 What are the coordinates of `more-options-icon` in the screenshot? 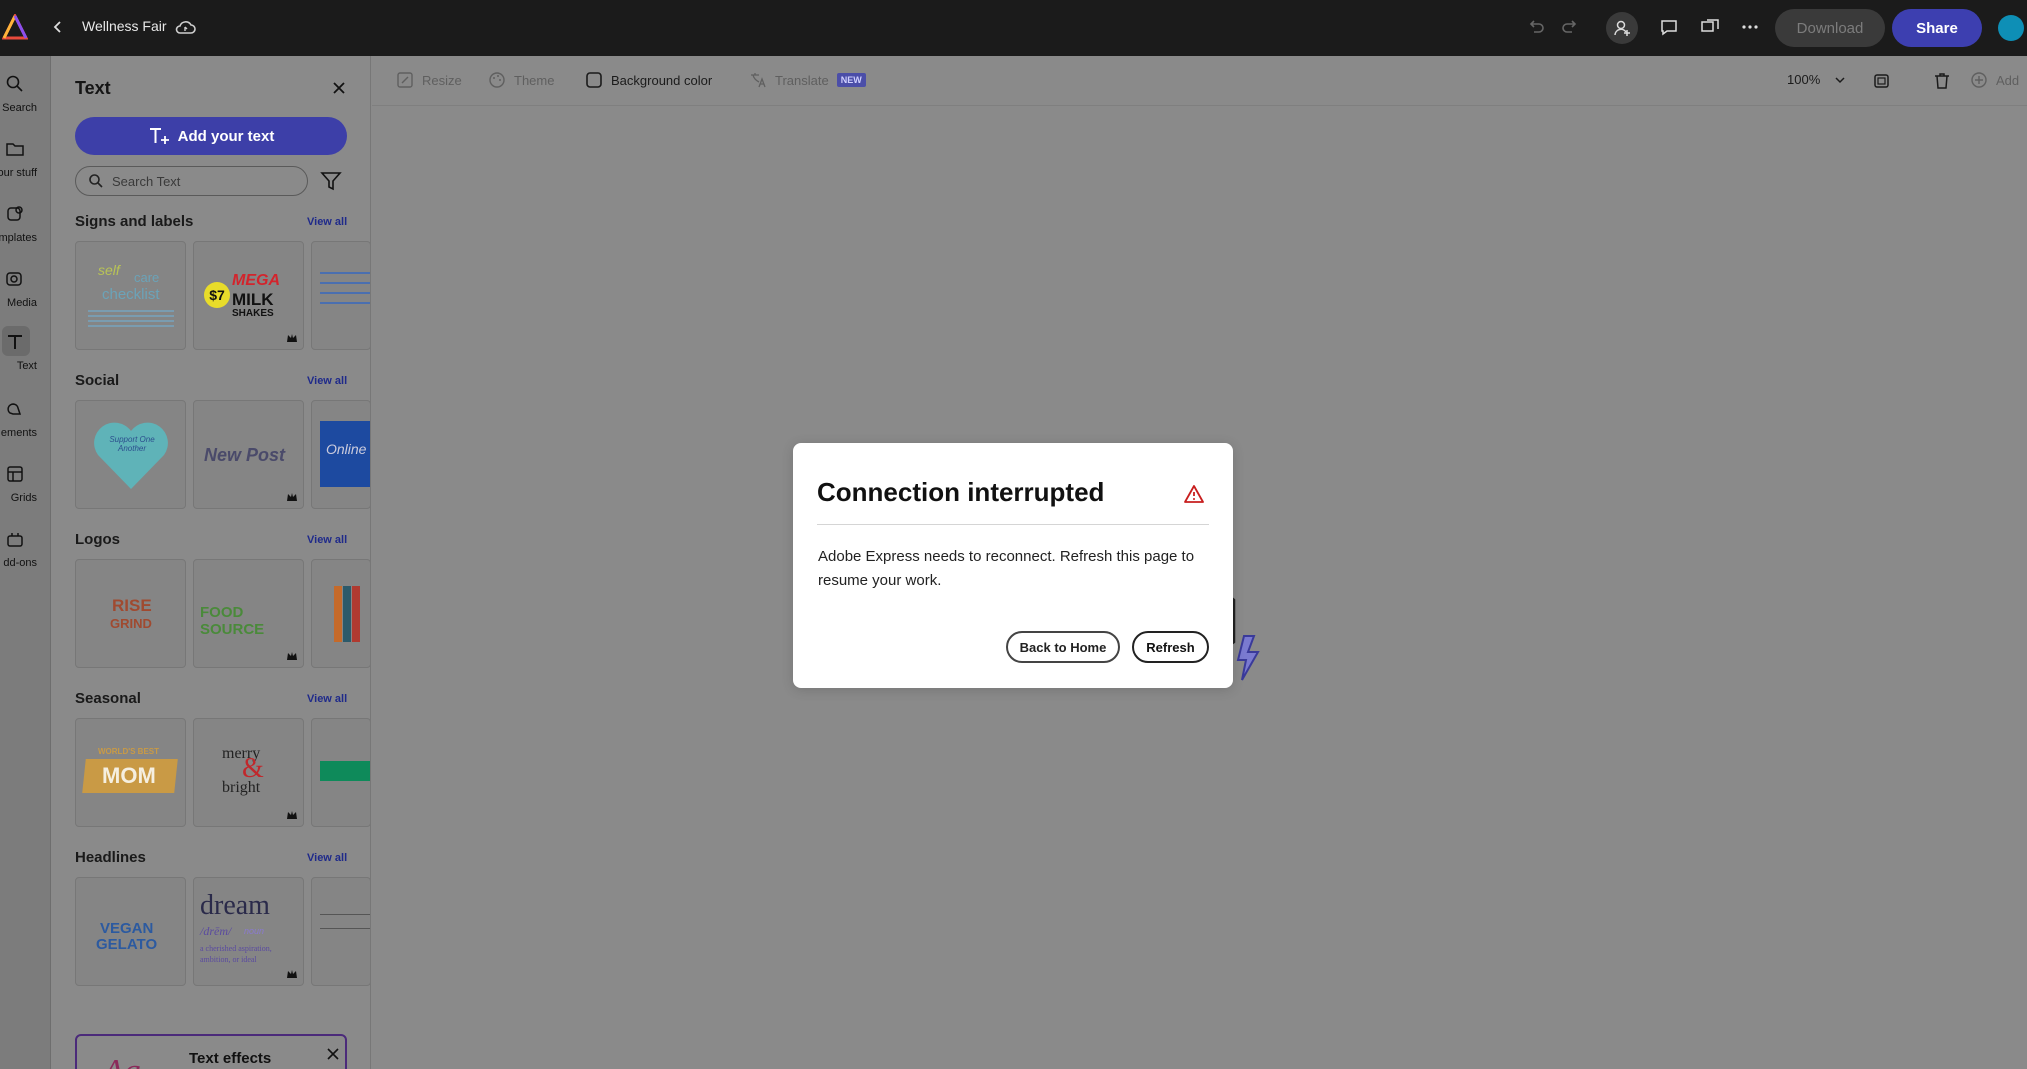 It's located at (1750, 27).